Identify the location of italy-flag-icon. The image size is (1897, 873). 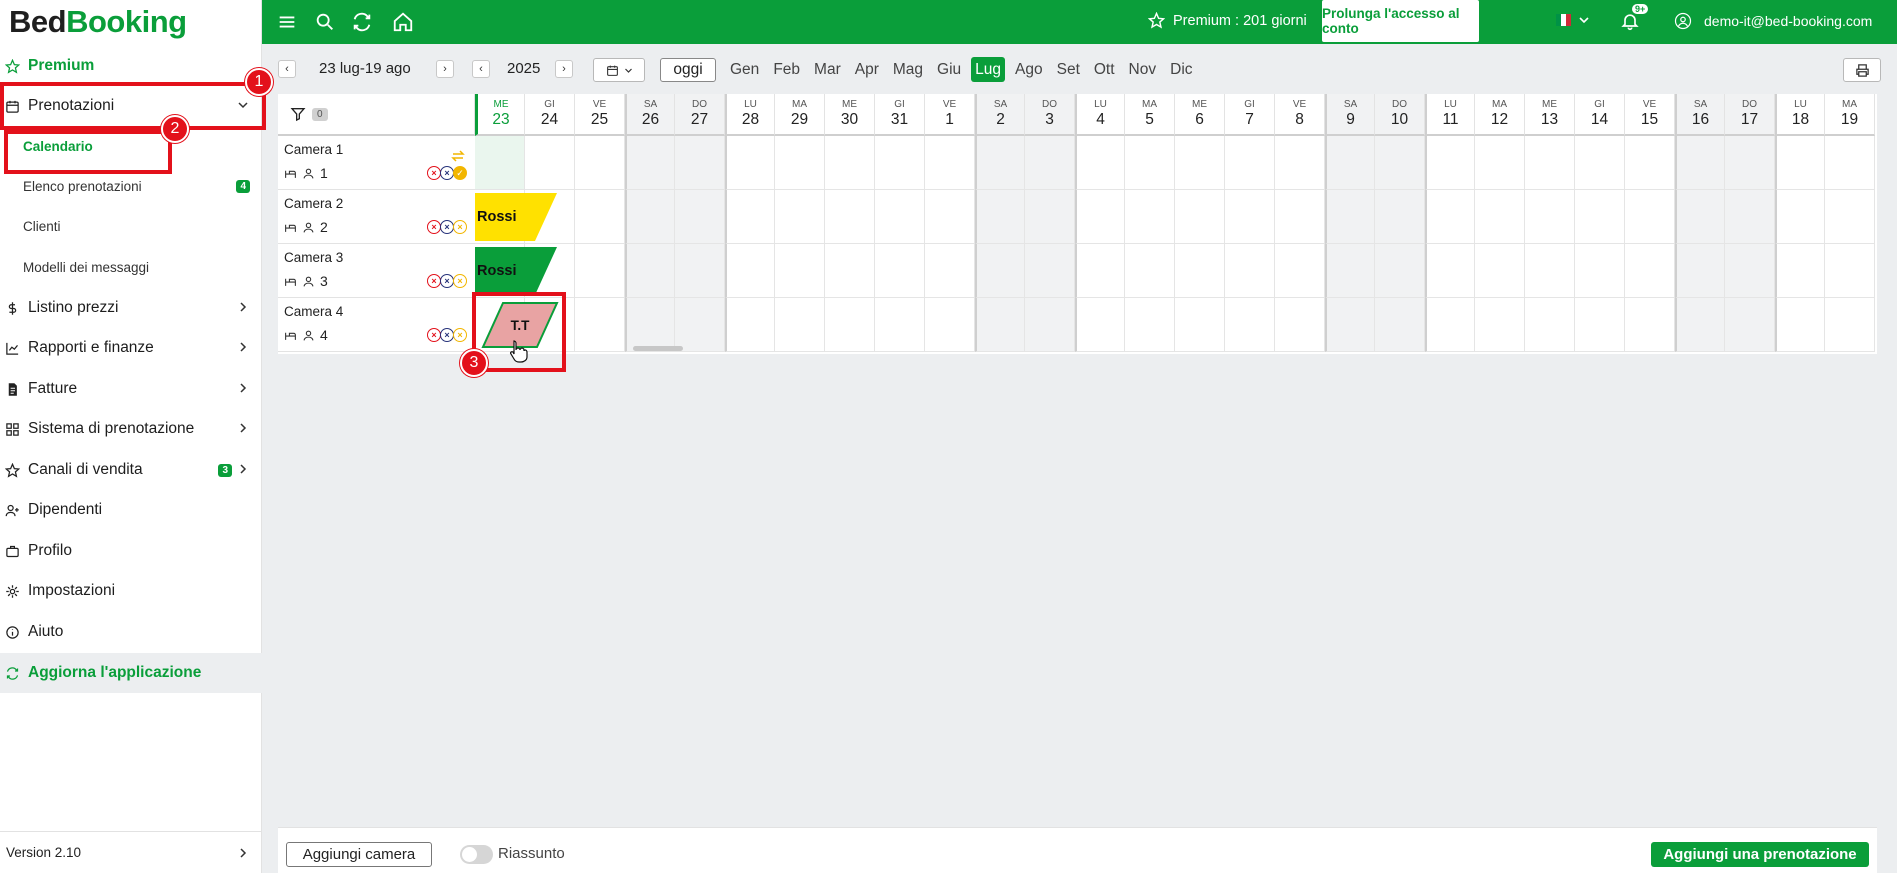
(1563, 20).